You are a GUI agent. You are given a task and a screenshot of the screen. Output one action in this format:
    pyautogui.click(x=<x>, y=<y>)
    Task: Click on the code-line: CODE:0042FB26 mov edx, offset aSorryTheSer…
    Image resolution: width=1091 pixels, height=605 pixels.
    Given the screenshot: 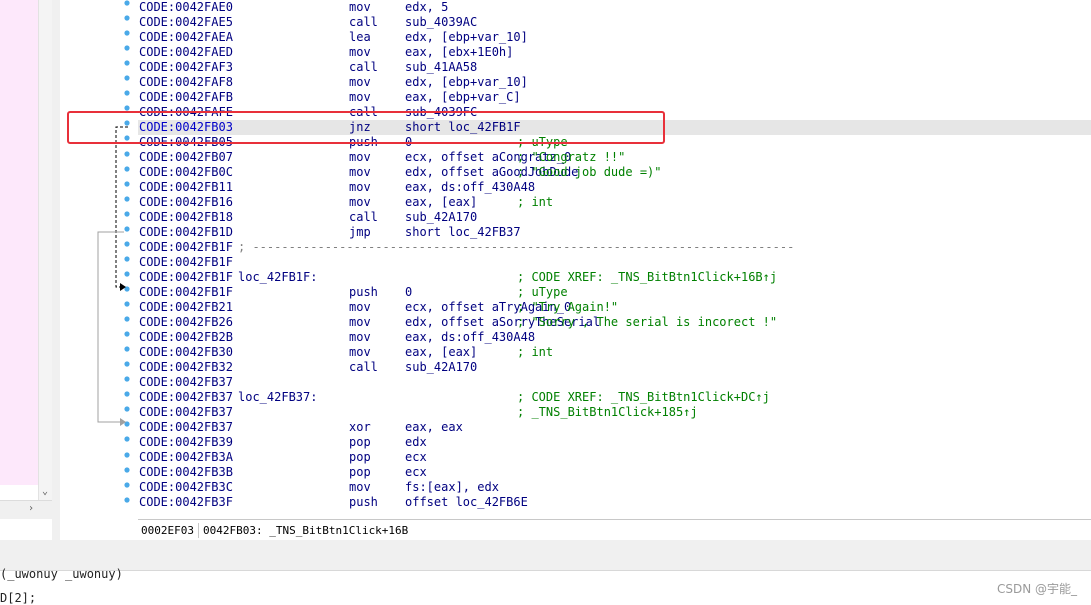 What is the action you would take?
    pyautogui.click(x=614, y=322)
    